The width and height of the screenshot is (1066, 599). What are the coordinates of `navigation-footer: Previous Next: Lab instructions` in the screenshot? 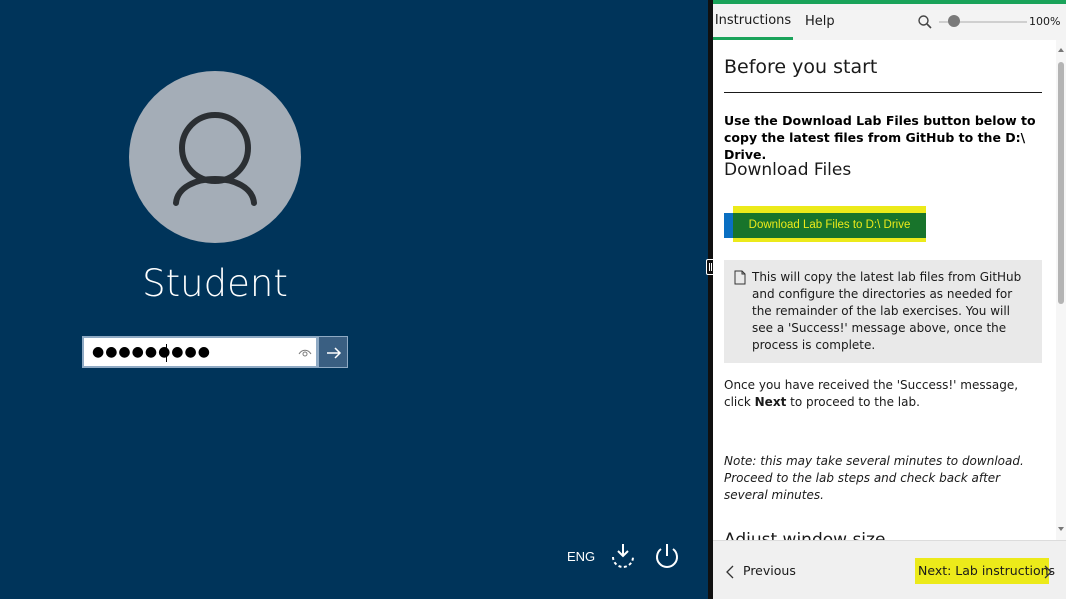 It's located at (889, 569).